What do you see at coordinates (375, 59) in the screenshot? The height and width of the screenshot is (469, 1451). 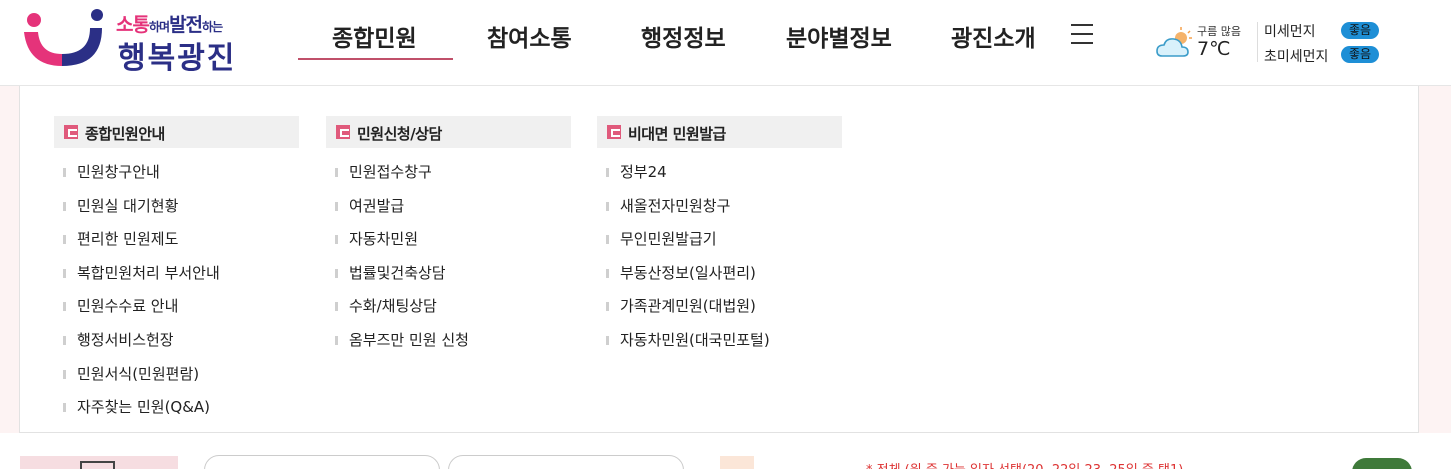 I see `nav-active-underline` at bounding box center [375, 59].